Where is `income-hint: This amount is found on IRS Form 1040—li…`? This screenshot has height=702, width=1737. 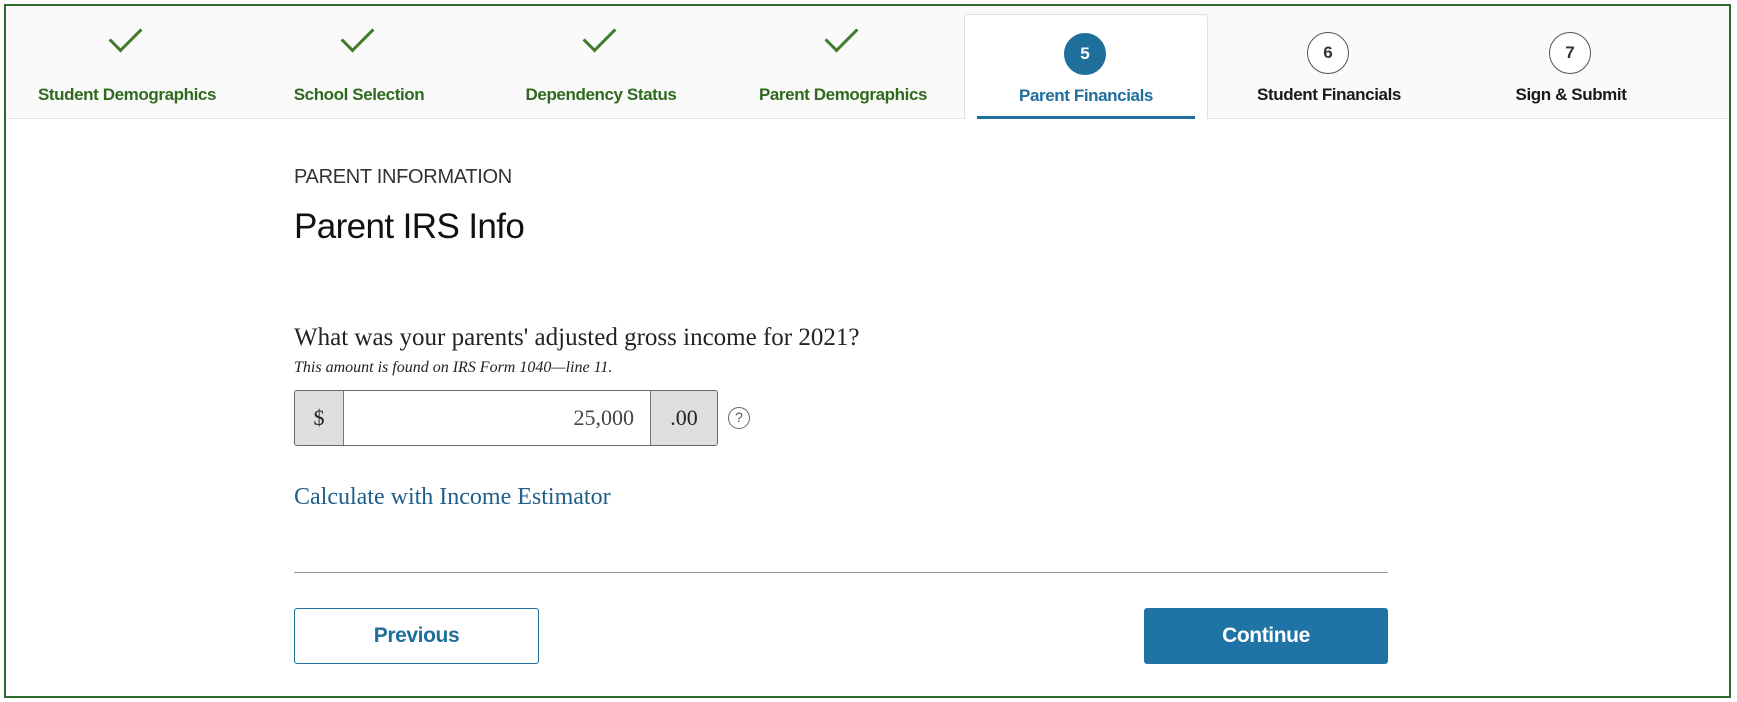
income-hint: This amount is found on IRS Form 1040—li… is located at coordinates (453, 367).